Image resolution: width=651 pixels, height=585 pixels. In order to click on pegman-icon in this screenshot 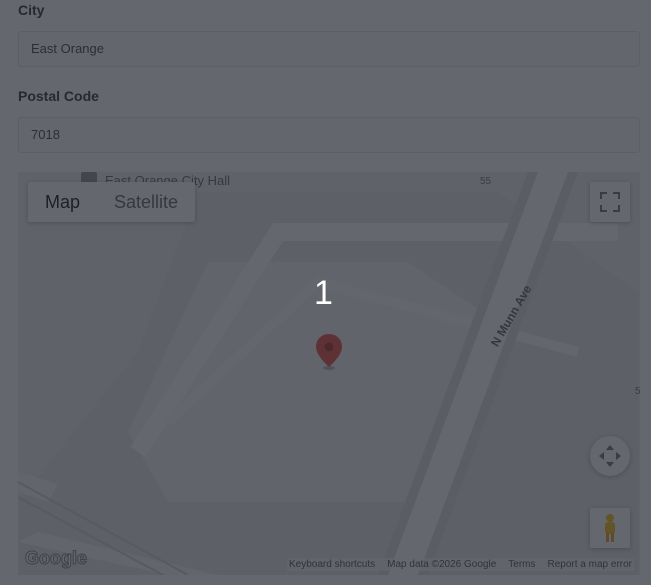, I will do `click(610, 528)`.